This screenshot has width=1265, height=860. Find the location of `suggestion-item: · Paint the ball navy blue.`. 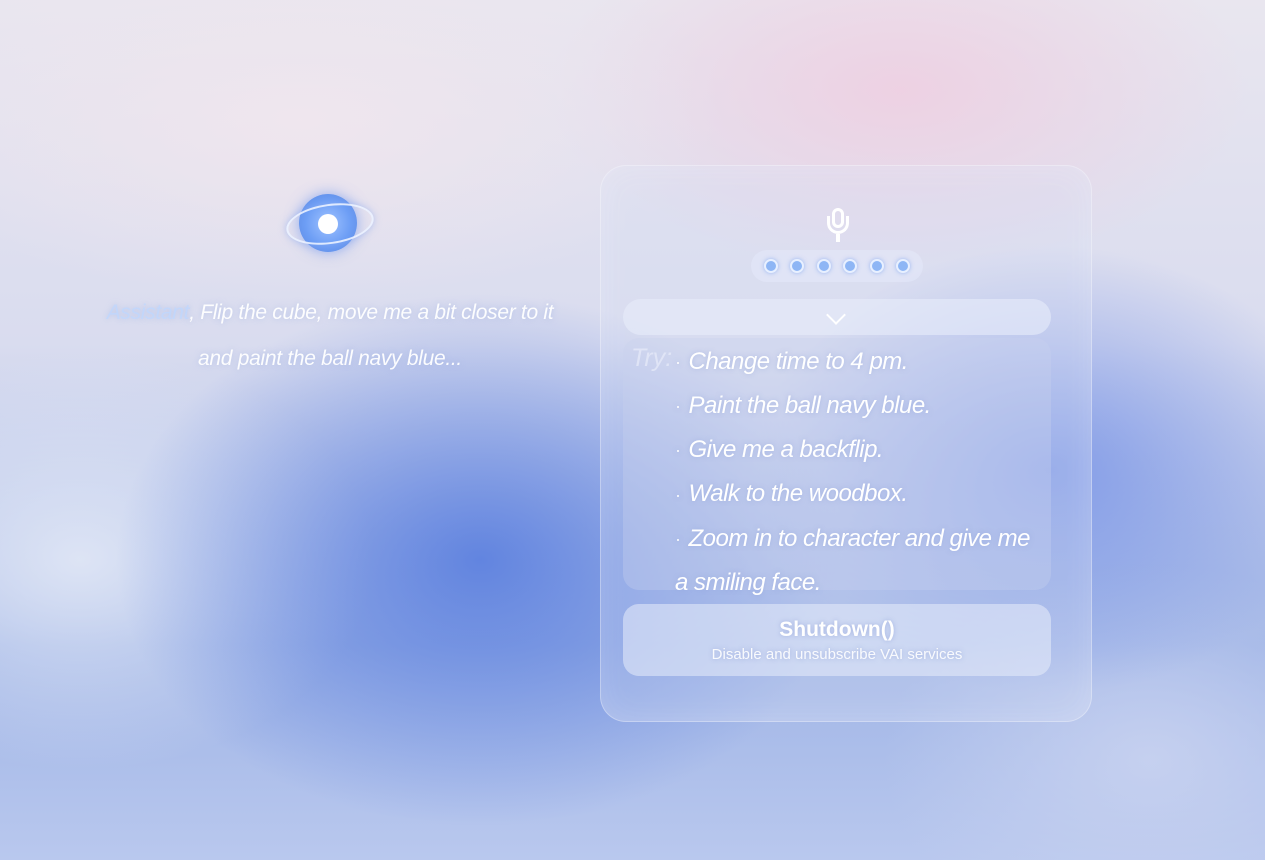

suggestion-item: · Paint the ball navy blue. is located at coordinates (860, 406).